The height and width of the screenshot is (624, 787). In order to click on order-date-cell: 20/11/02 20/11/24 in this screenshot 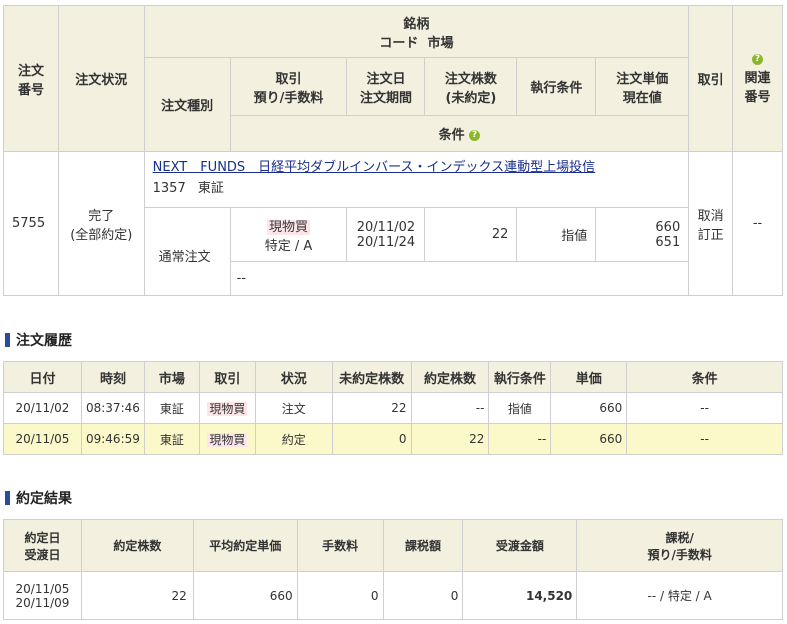, I will do `click(386, 234)`.